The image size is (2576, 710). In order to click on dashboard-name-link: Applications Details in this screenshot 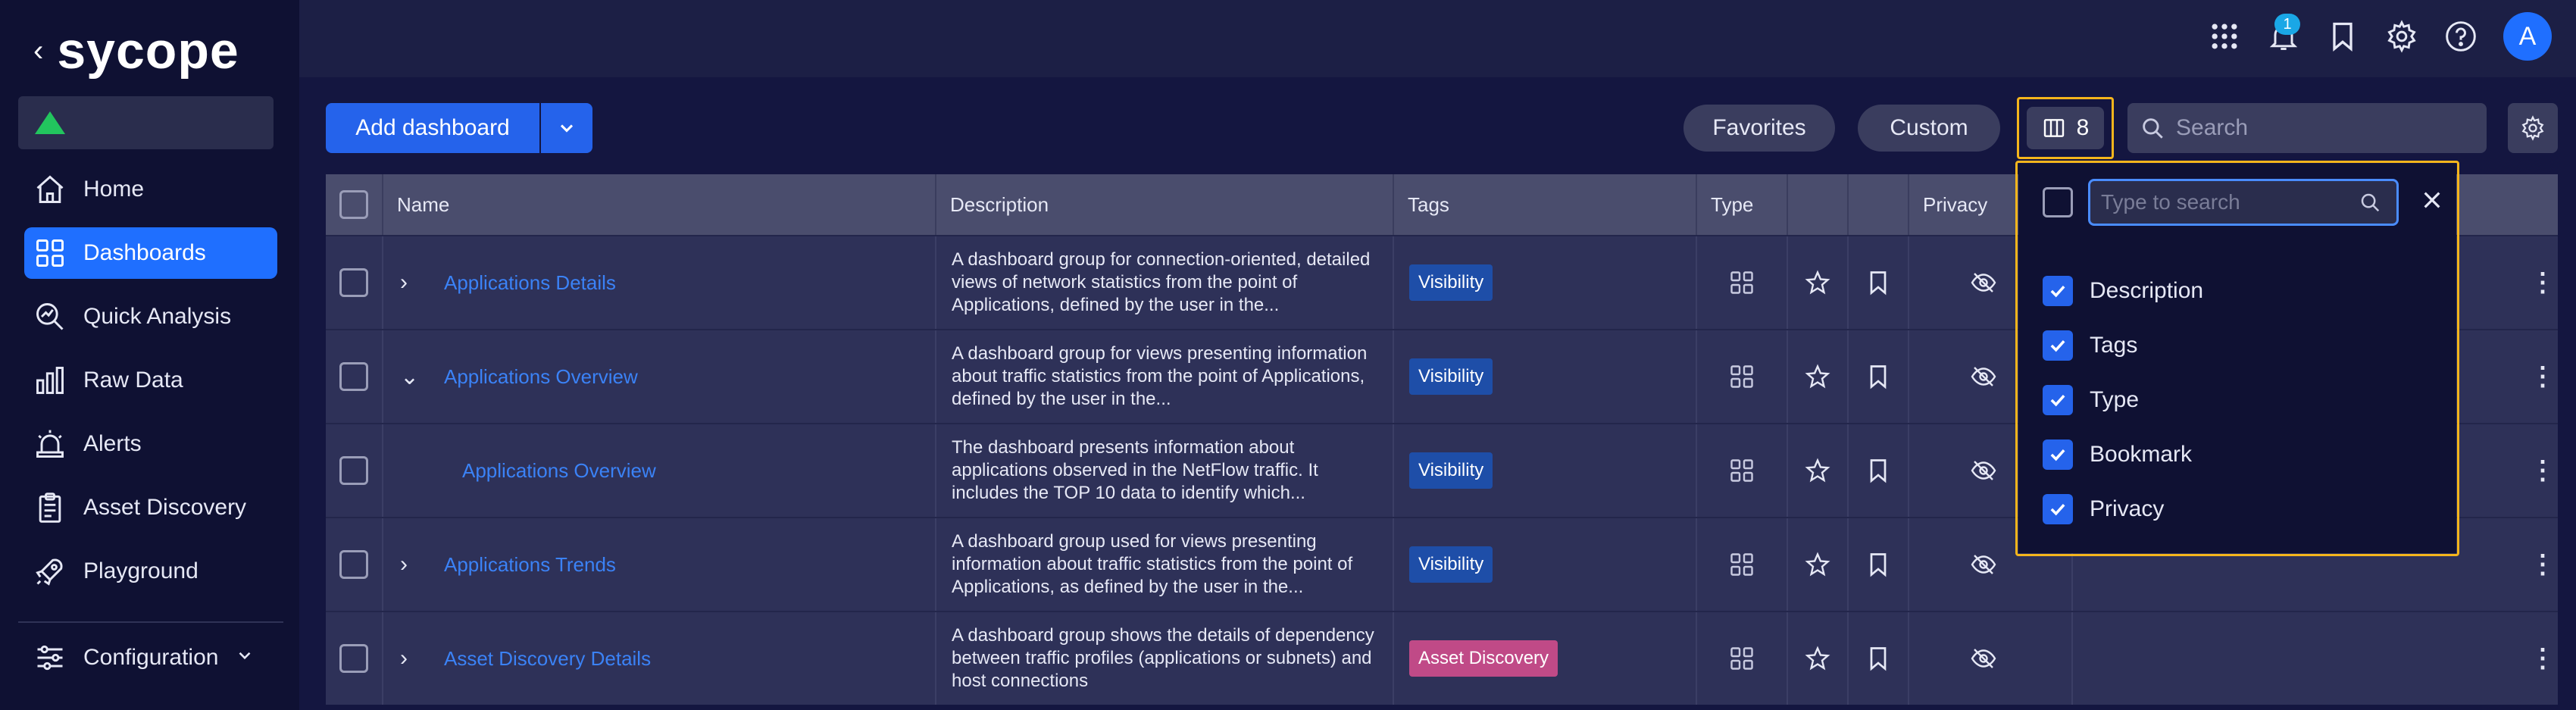, I will do `click(530, 283)`.